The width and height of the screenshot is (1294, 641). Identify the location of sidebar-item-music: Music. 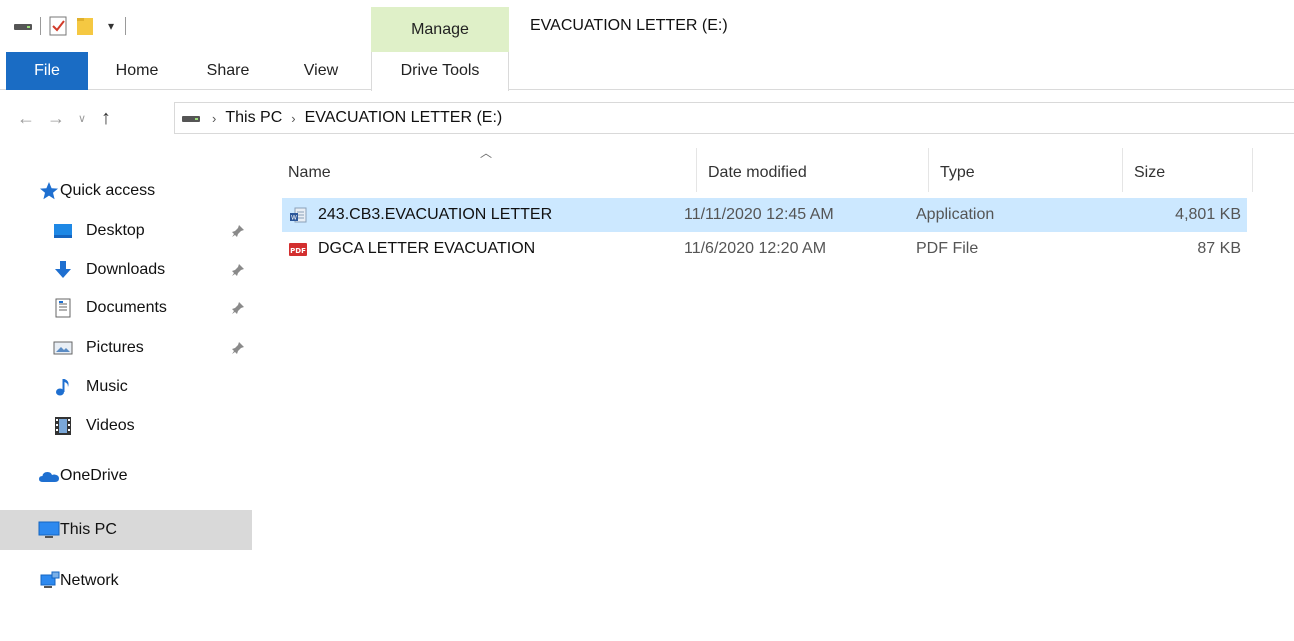
(126, 387).